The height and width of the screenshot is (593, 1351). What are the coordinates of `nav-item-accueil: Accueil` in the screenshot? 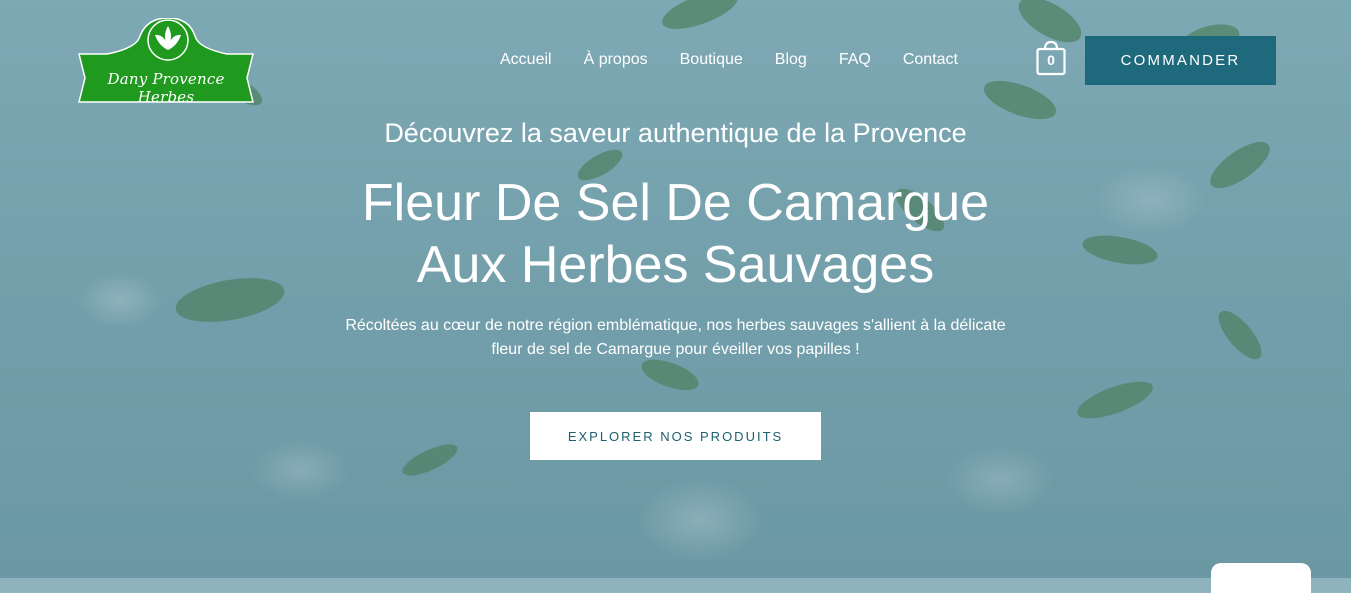 It's located at (526, 60).